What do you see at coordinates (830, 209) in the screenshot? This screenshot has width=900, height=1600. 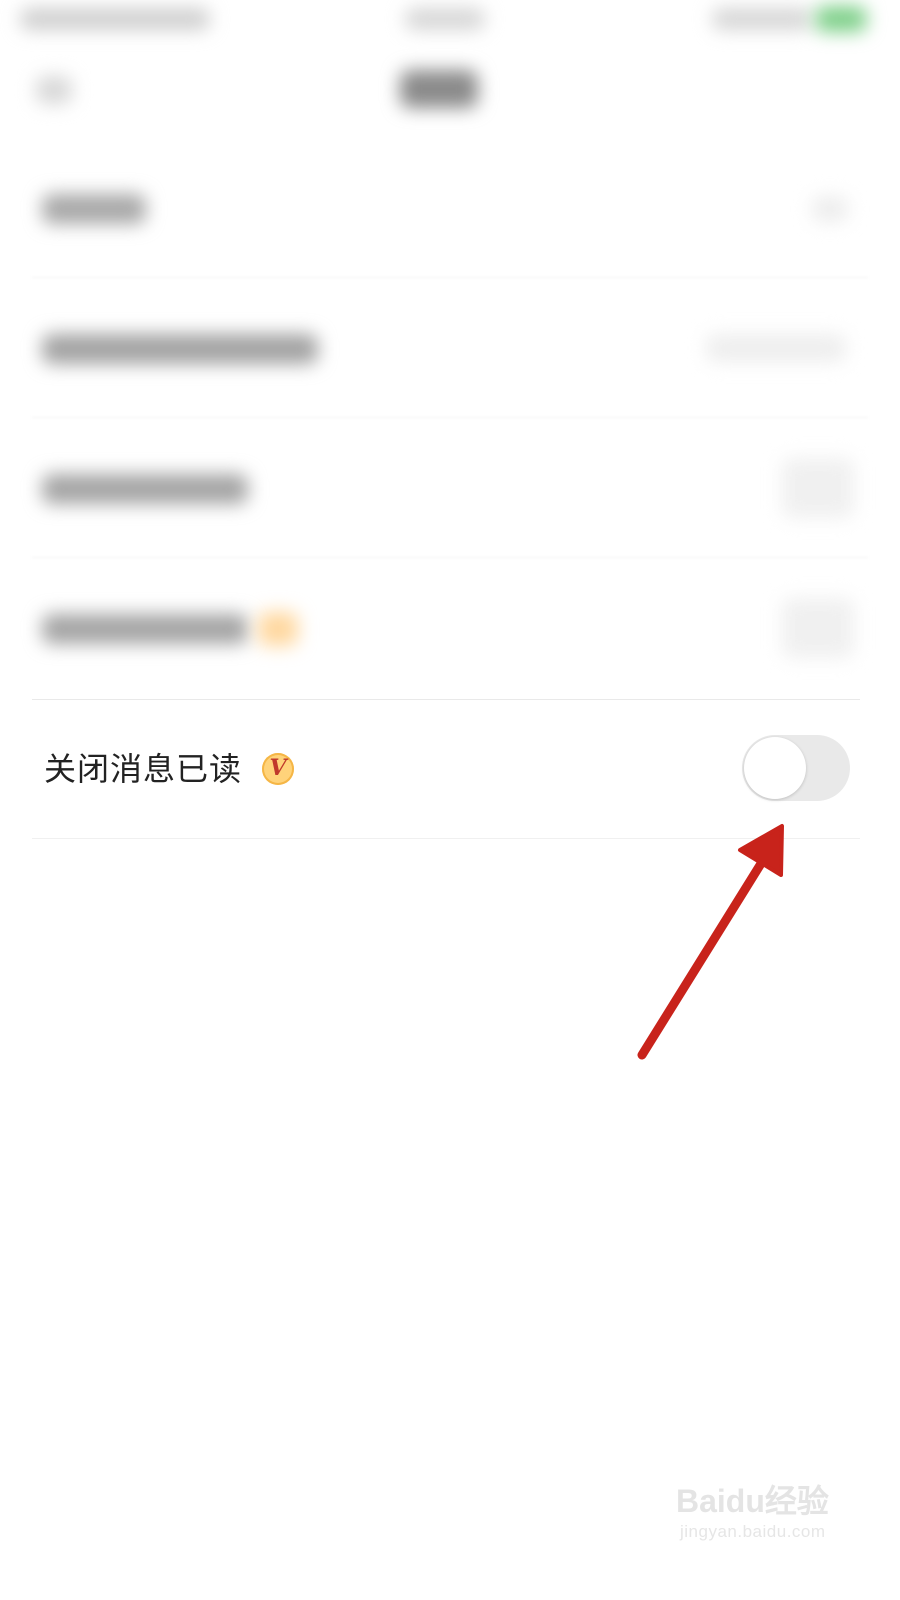 I see `chevron-right-icon` at bounding box center [830, 209].